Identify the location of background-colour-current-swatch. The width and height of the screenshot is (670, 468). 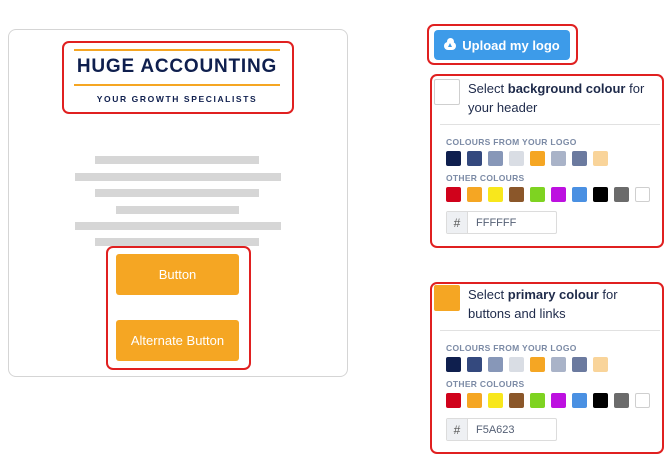
(447, 92).